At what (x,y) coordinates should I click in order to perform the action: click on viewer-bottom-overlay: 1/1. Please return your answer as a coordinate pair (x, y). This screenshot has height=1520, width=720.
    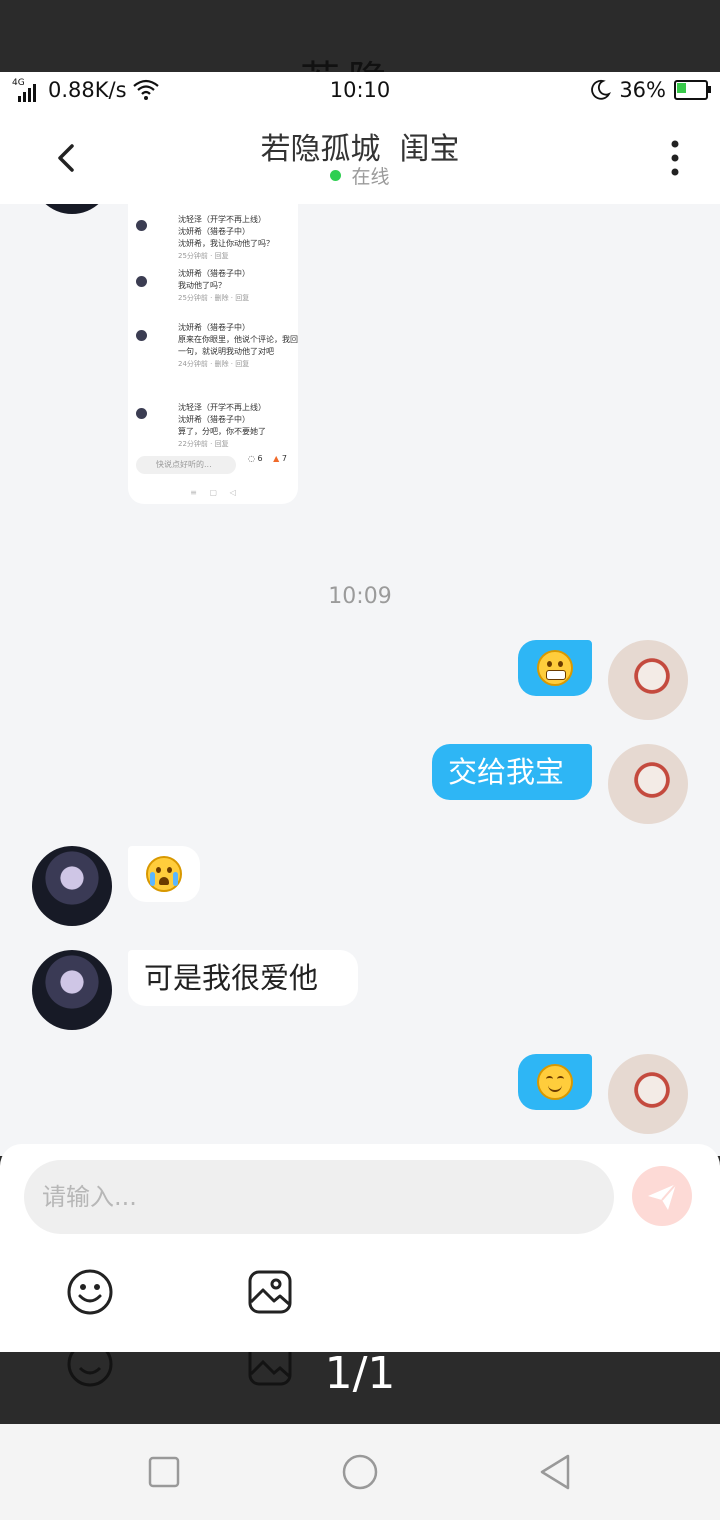
    Looking at the image, I should click on (360, 1388).